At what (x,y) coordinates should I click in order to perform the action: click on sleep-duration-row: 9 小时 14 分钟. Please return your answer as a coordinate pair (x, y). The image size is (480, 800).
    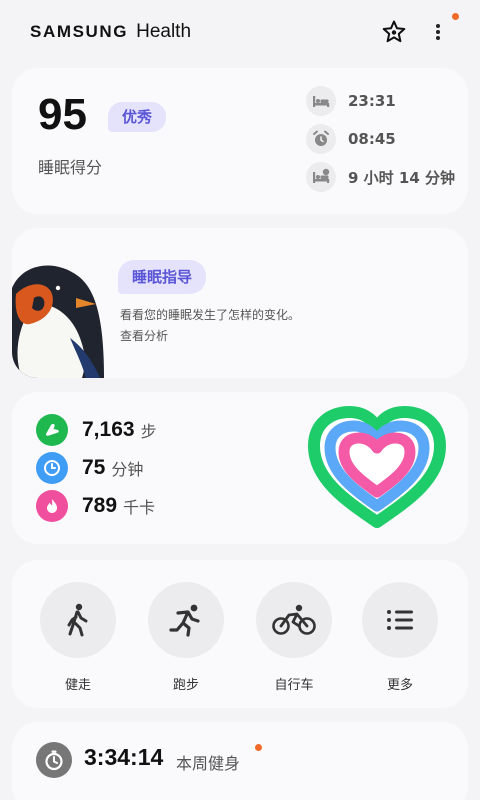
    Looking at the image, I should click on (380, 177).